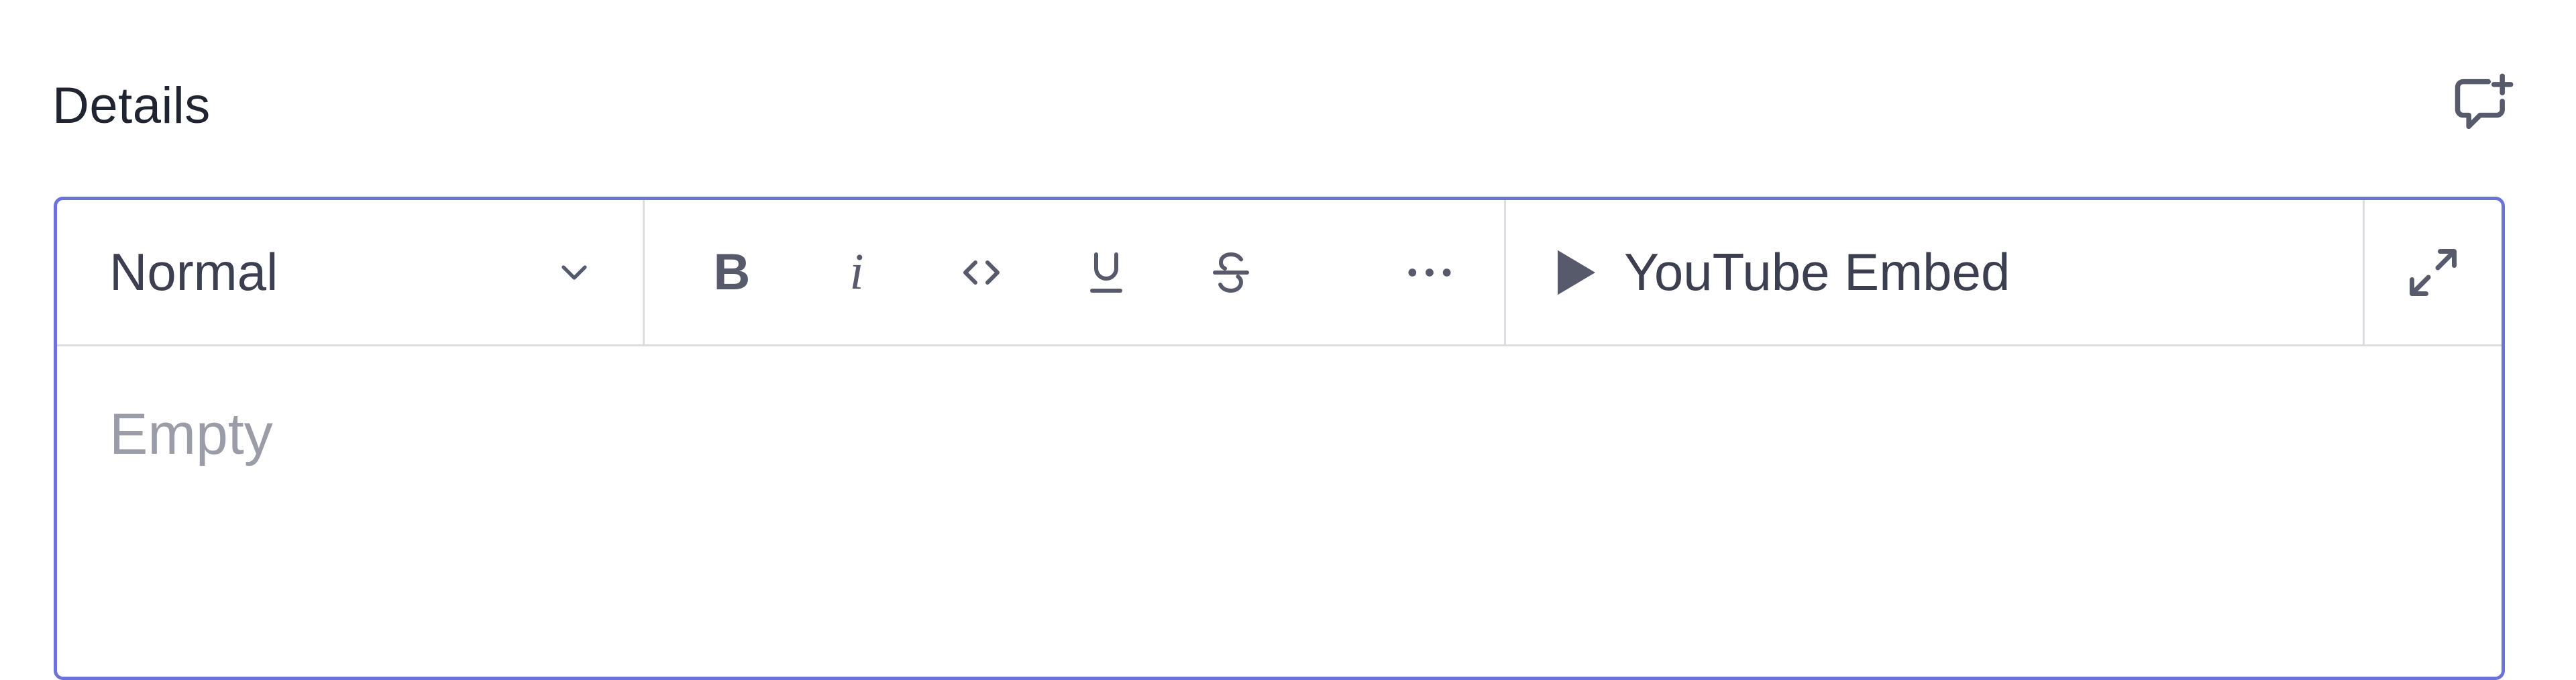 The height and width of the screenshot is (680, 2576). I want to click on format-buttons: B i, so click(1075, 272).